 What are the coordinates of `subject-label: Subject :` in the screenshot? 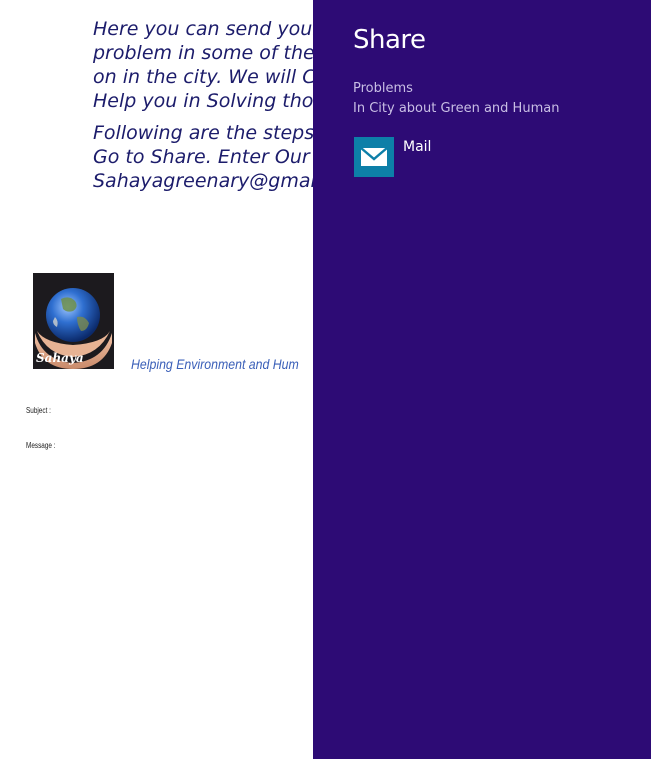 It's located at (38, 410).